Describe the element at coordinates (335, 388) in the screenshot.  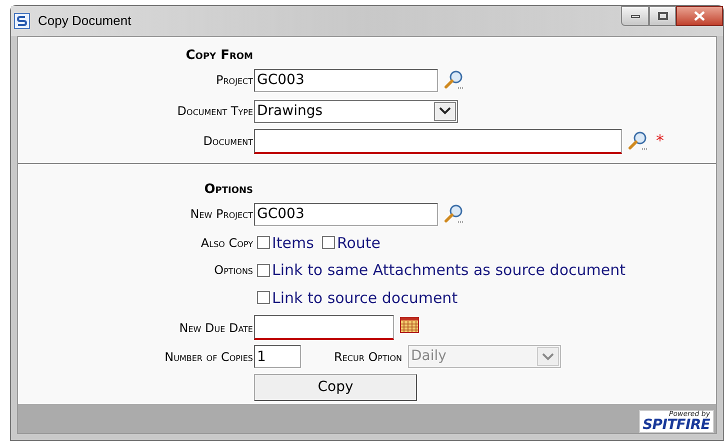
I see `copy-button: Copy` at that location.